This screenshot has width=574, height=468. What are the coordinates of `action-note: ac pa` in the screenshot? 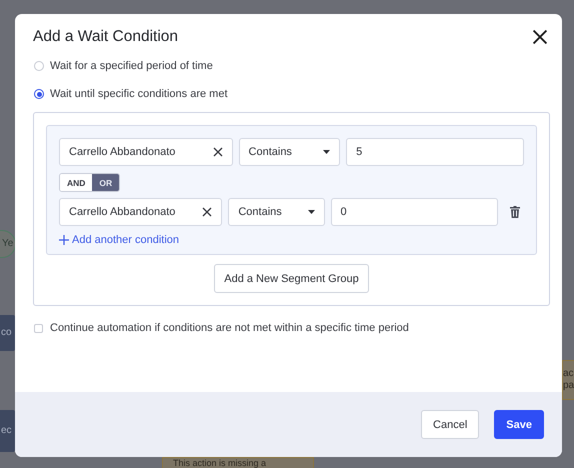 It's located at (568, 380).